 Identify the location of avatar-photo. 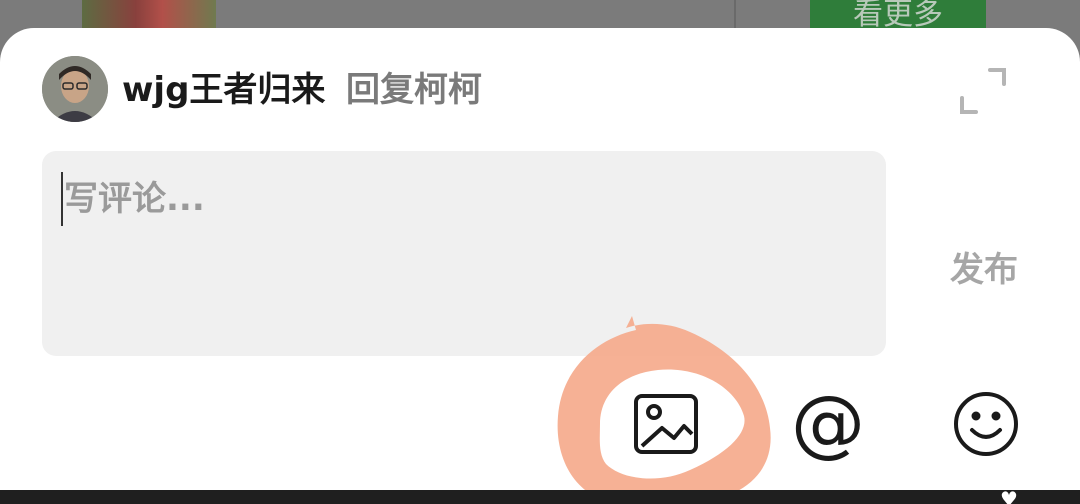
(75, 89).